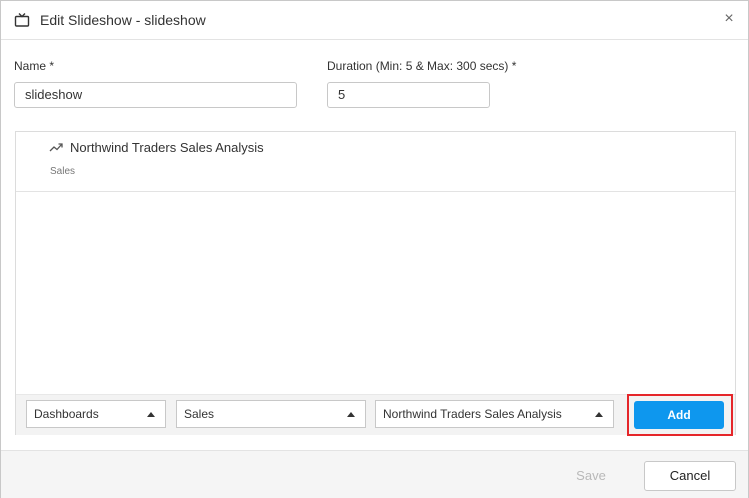 This screenshot has height=498, width=749. Describe the element at coordinates (408, 95) in the screenshot. I see `duration-input: 5` at that location.